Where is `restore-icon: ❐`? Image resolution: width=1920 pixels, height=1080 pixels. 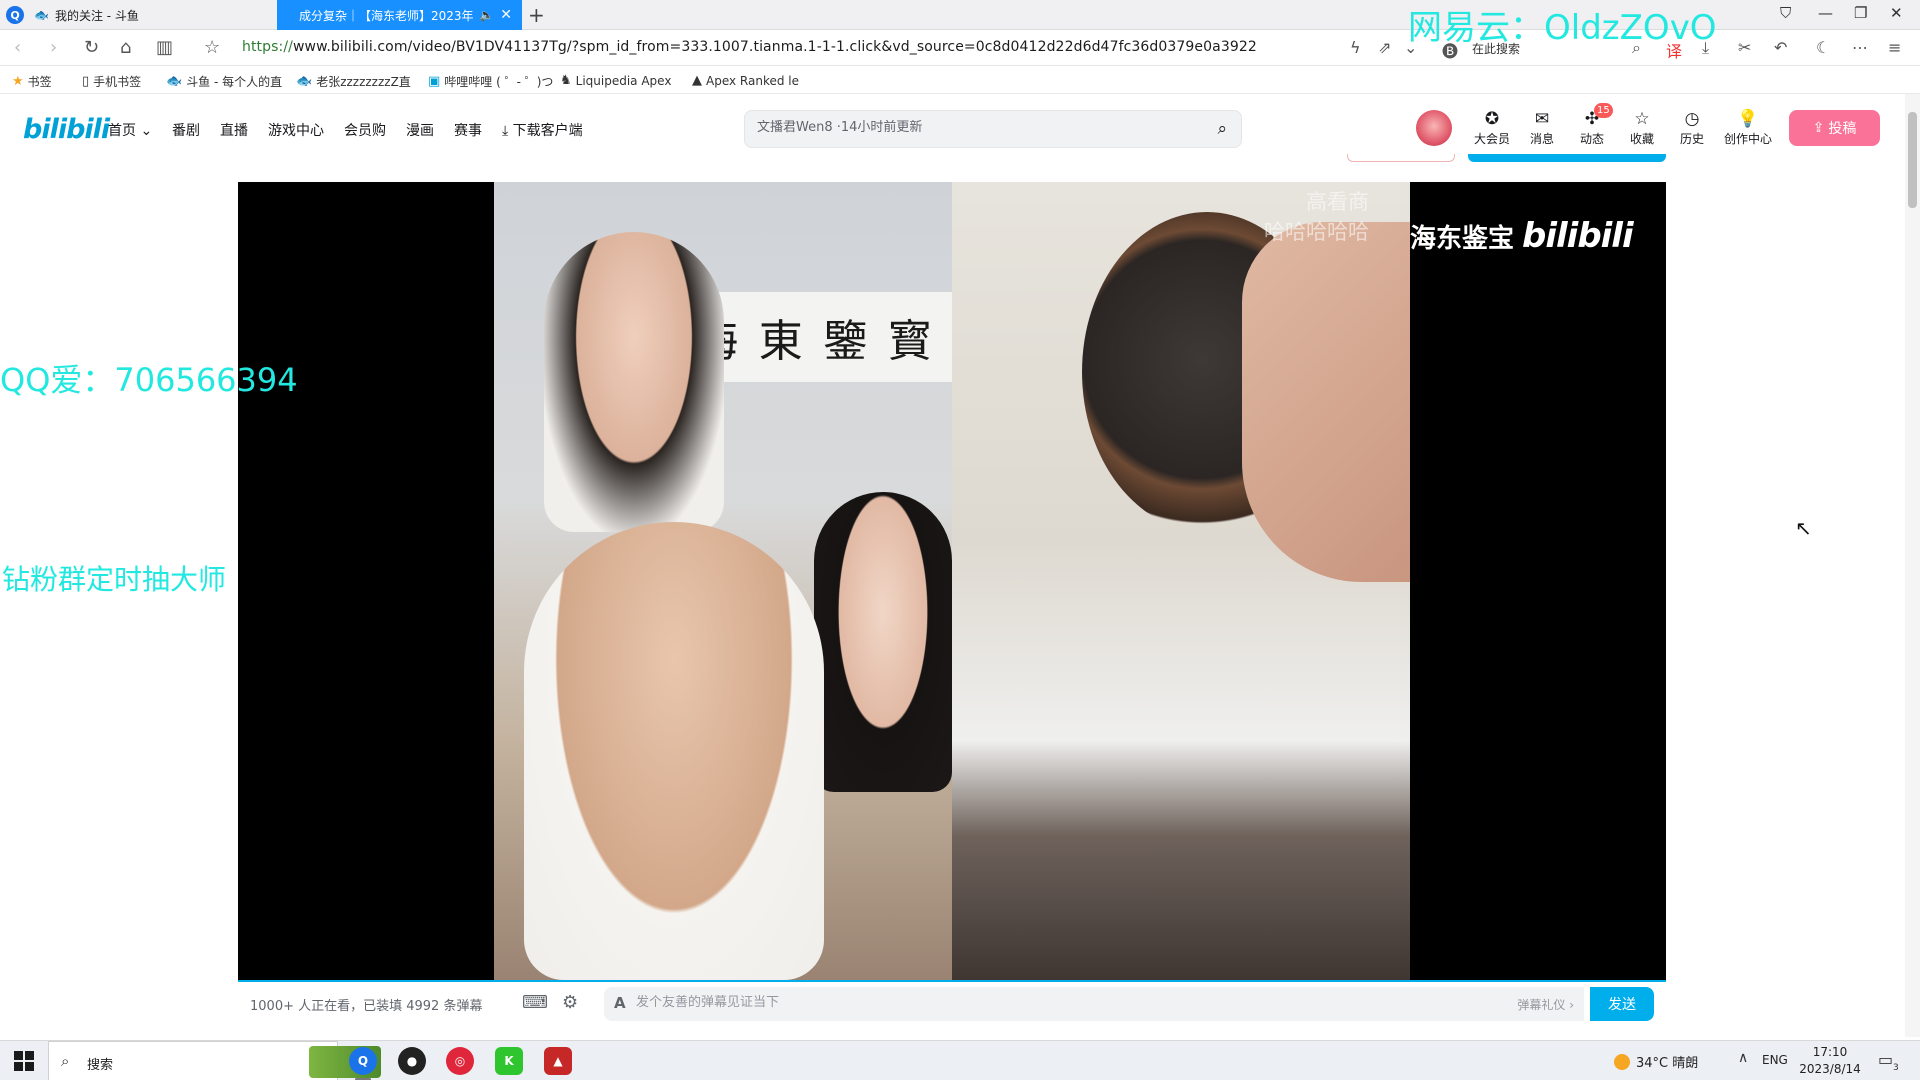
restore-icon: ❐ is located at coordinates (1860, 13).